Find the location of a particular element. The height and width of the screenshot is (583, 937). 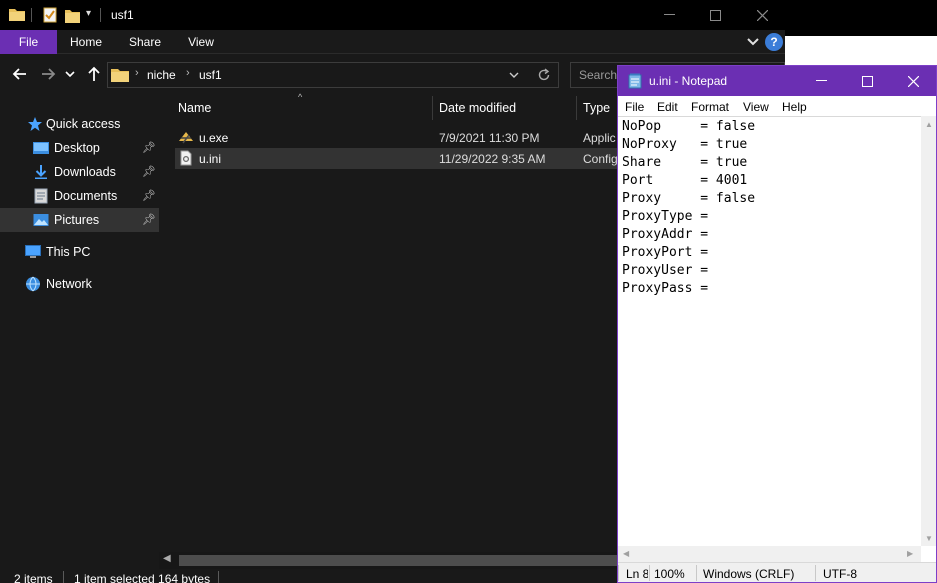

sidebar-item-label: Downloads is located at coordinates (85, 172).